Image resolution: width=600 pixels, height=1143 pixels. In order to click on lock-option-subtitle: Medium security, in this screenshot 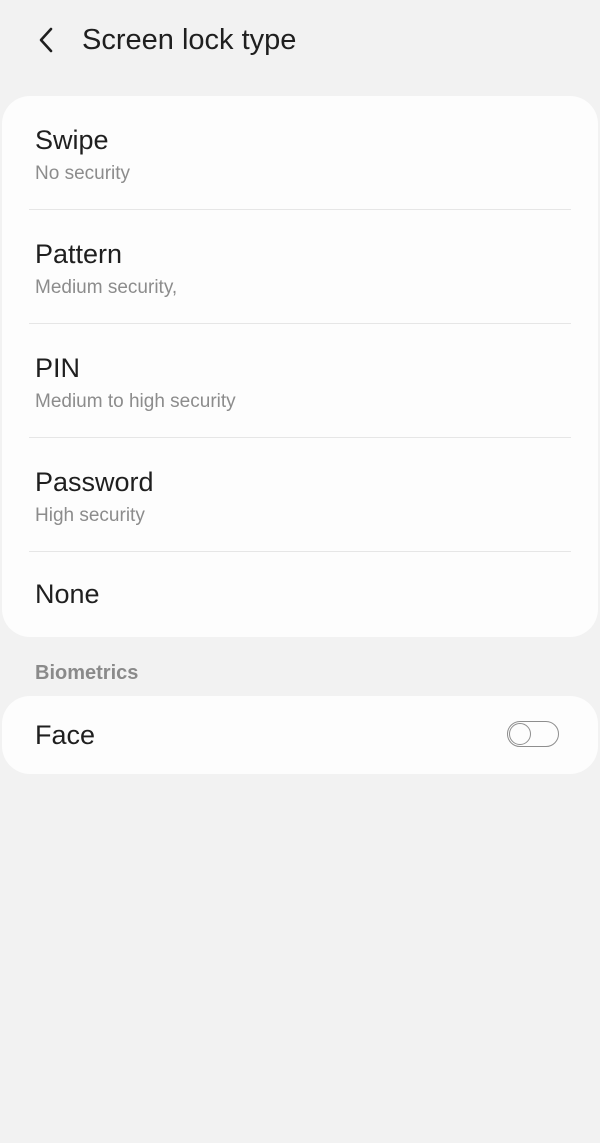, I will do `click(106, 287)`.